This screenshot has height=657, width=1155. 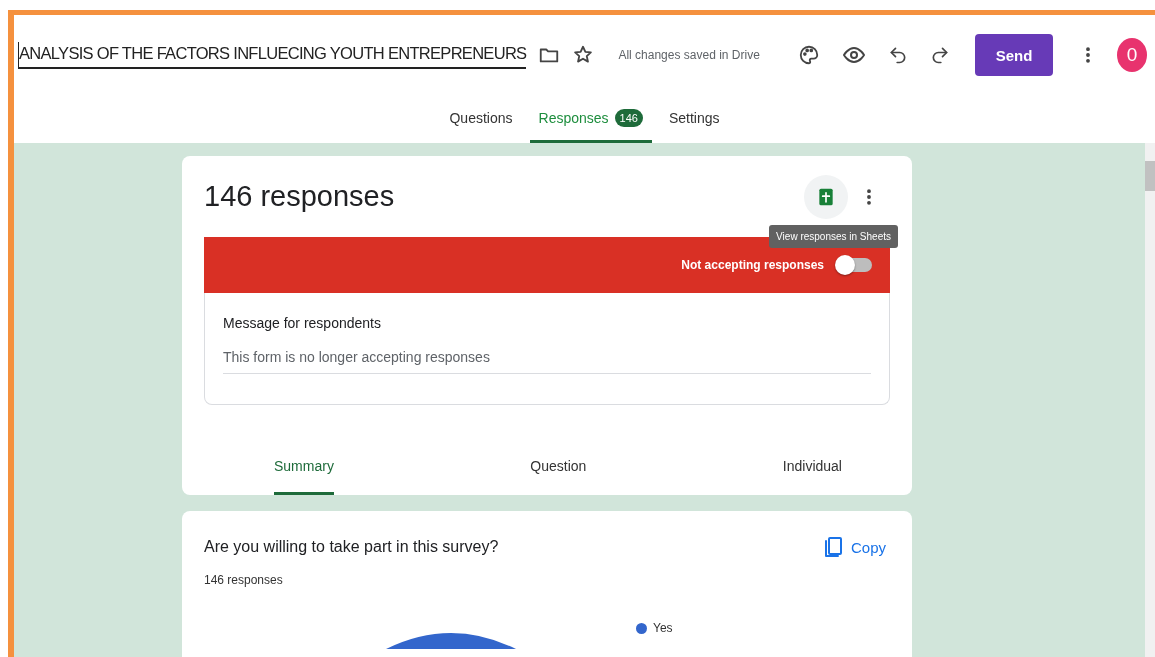 I want to click on redo-icon, so click(x=940, y=55).